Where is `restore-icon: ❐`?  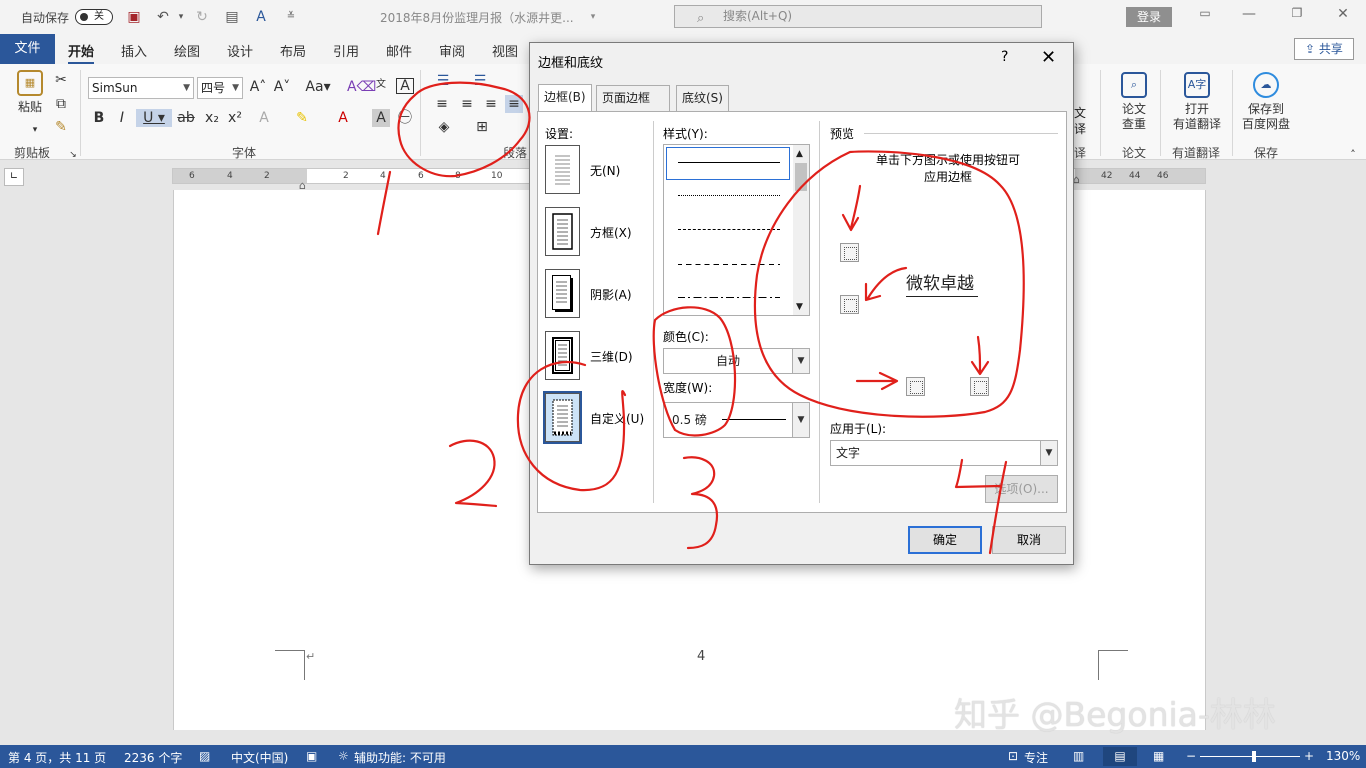 restore-icon: ❐ is located at coordinates (1297, 16).